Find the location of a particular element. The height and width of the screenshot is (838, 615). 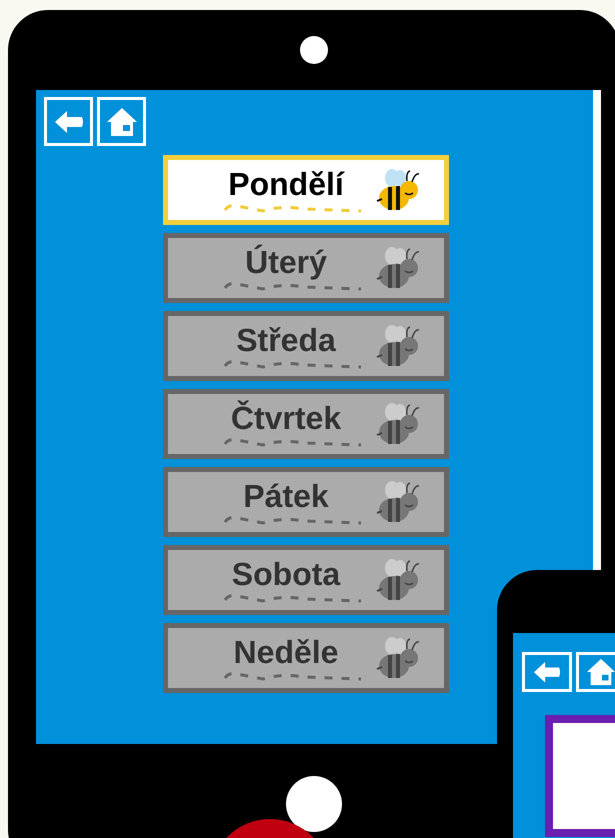

day-button: Úterý is located at coordinates (306, 268).